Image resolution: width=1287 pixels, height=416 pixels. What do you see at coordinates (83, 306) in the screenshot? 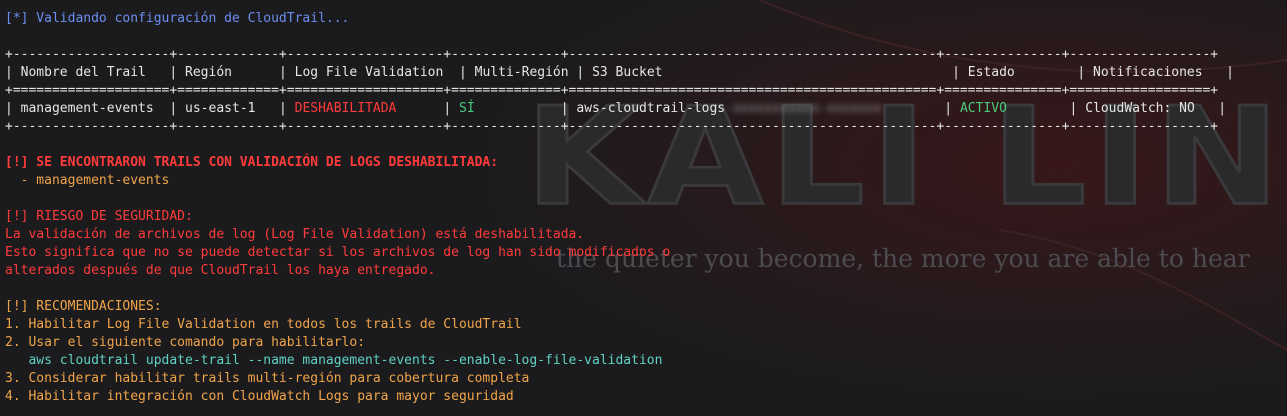
I see `recommendations-title: [!] RECOMENDACIONES:` at bounding box center [83, 306].